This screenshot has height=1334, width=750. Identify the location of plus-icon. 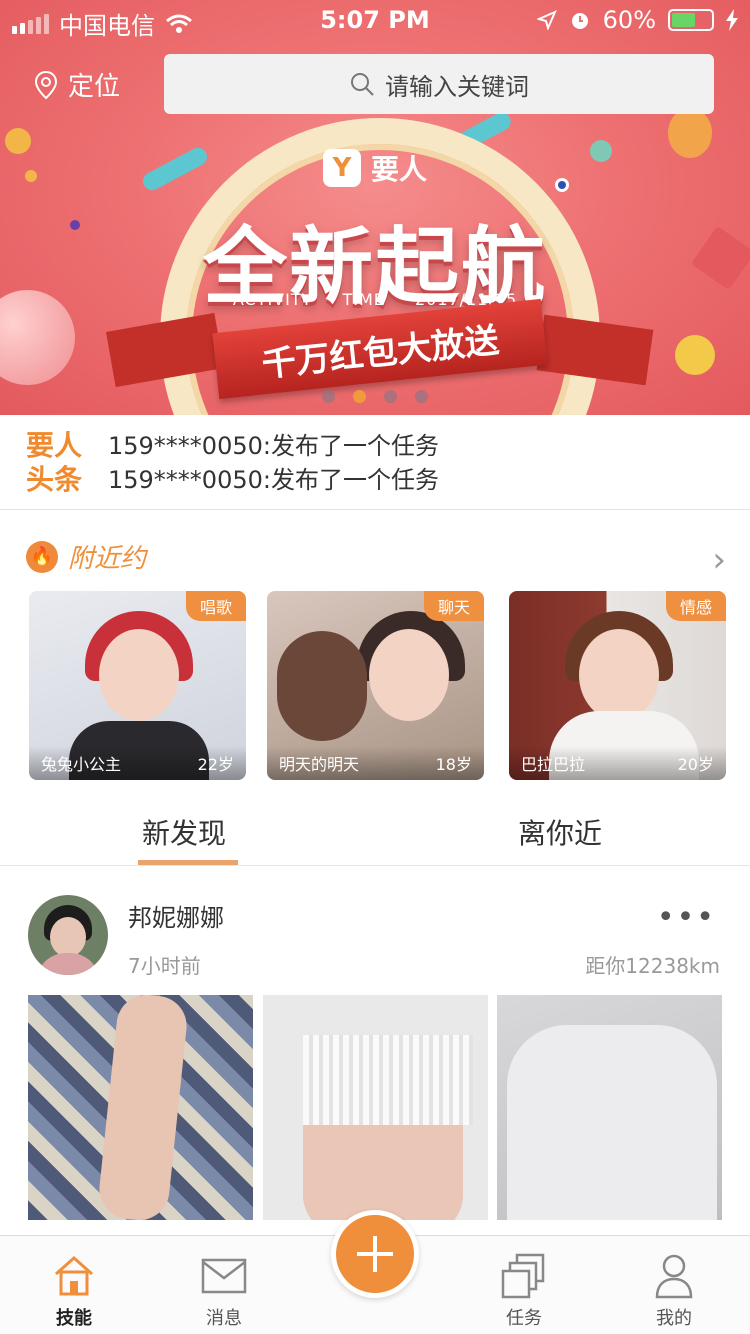
(375, 1254).